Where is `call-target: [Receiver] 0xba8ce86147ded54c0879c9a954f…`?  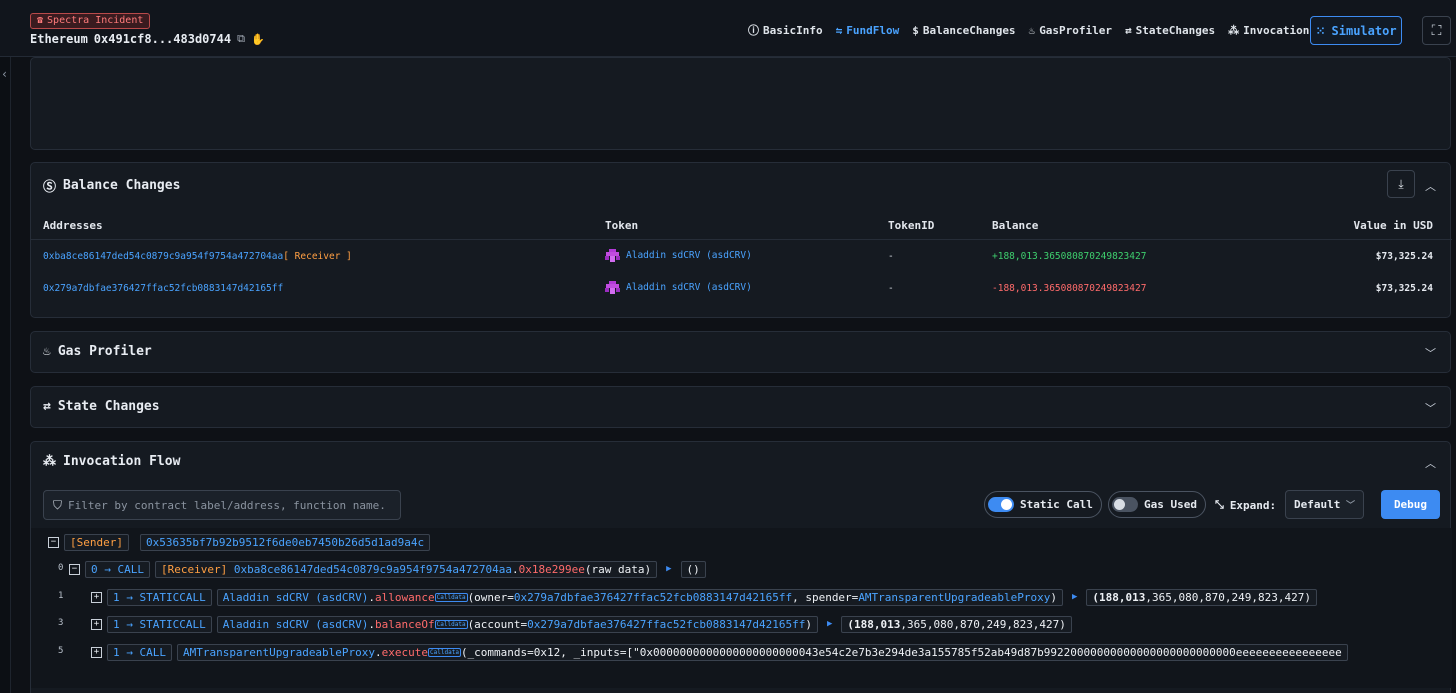 call-target: [Receiver] 0xba8ce86147ded54c0879c9a954f… is located at coordinates (406, 569).